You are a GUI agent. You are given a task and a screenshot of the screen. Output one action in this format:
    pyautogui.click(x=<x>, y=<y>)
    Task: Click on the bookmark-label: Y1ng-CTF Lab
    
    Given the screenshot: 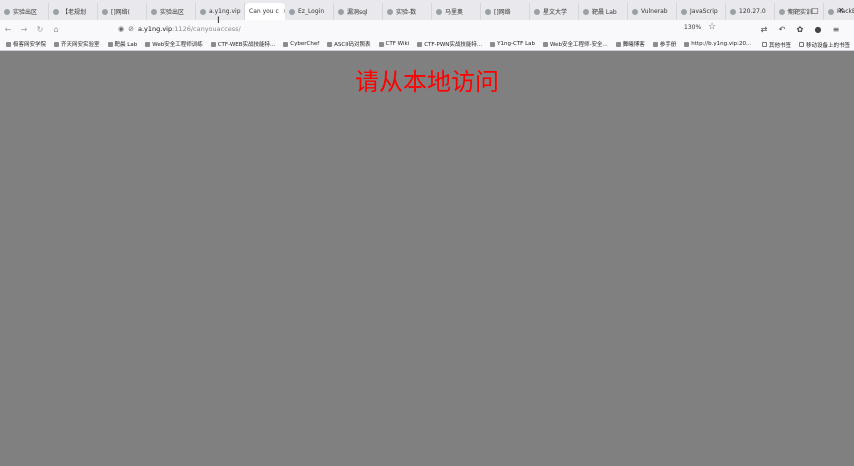 What is the action you would take?
    pyautogui.click(x=516, y=44)
    